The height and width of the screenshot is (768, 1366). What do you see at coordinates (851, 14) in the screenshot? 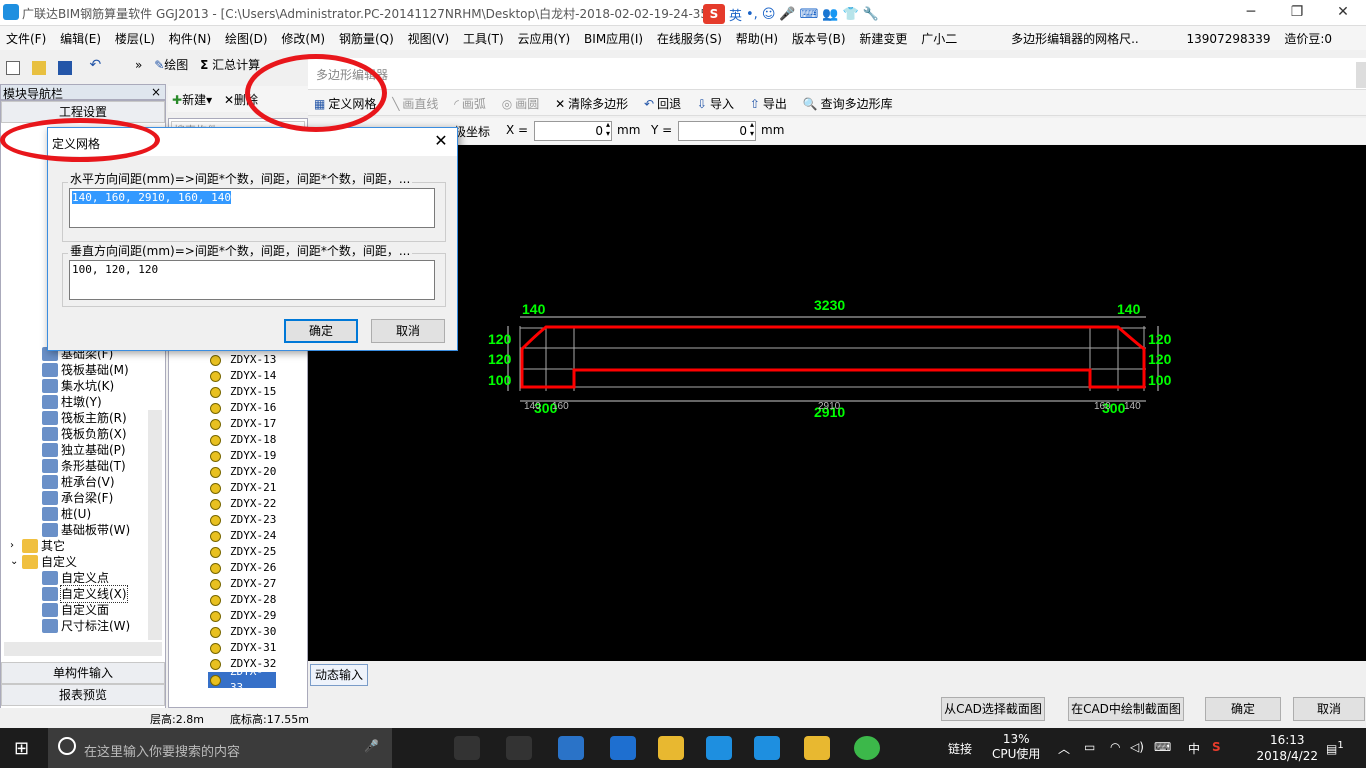
I see `skin-icon: 👕` at bounding box center [851, 14].